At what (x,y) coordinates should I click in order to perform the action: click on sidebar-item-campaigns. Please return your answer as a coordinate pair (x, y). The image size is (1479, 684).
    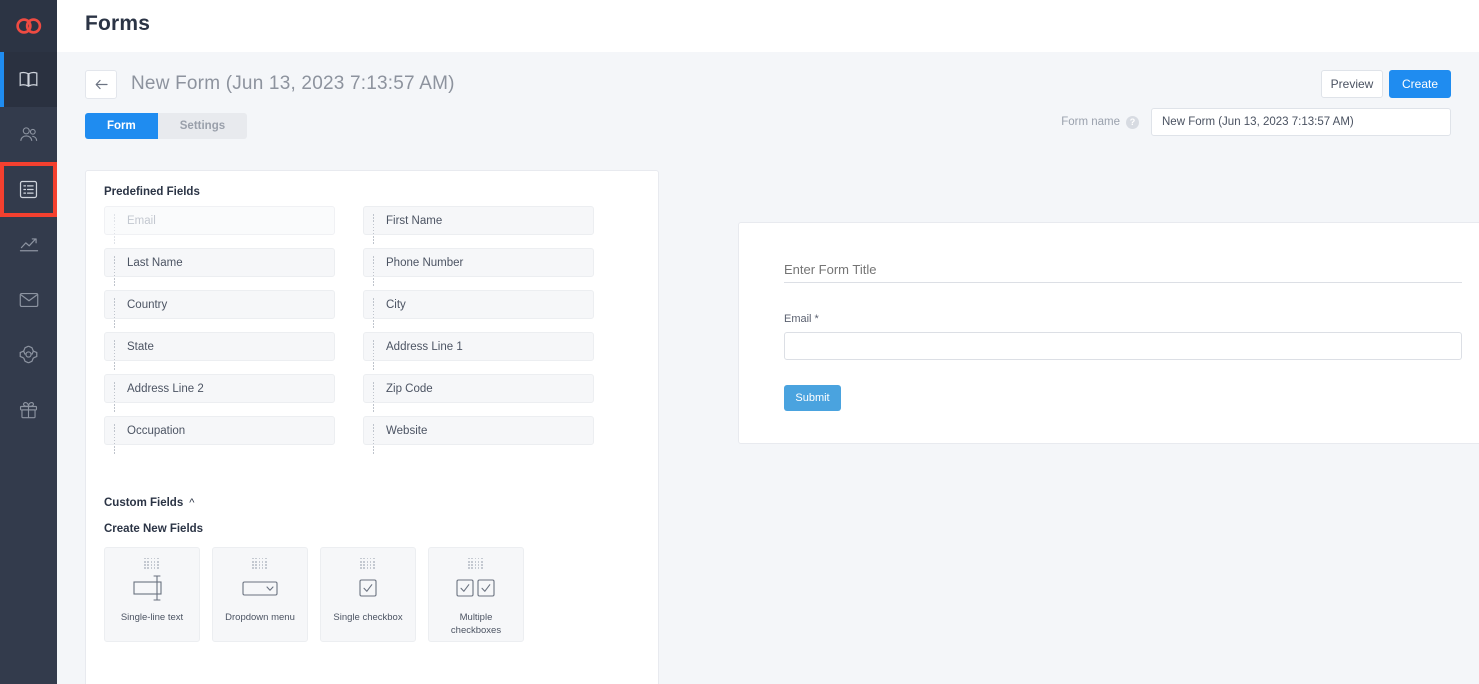
    Looking at the image, I should click on (28, 299).